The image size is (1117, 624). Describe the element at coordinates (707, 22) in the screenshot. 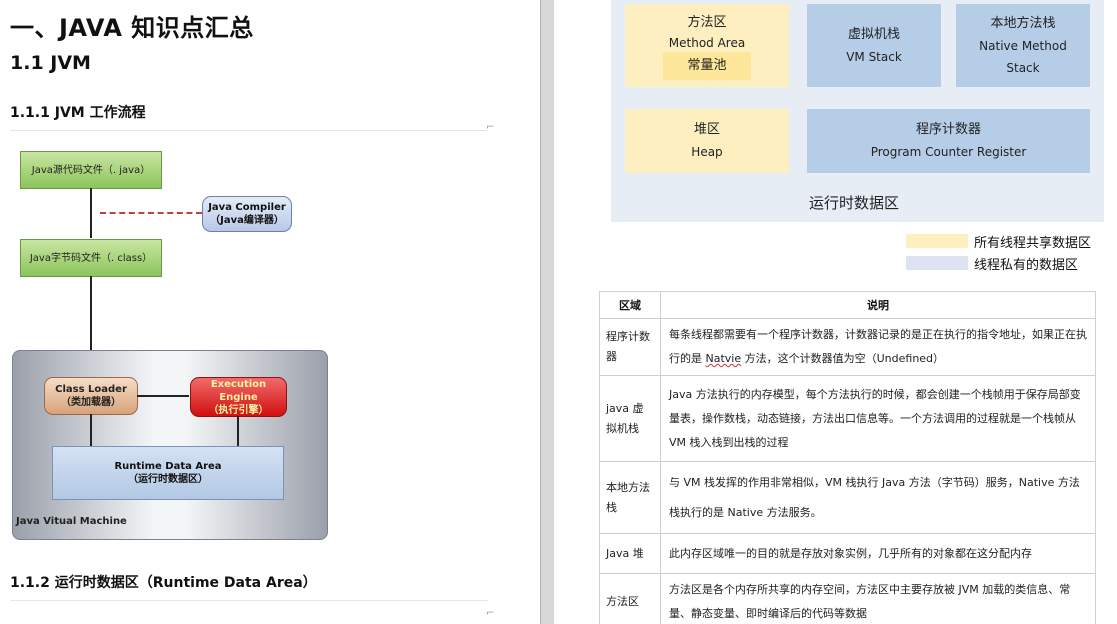

I see `method-area-label: 方法区` at that location.